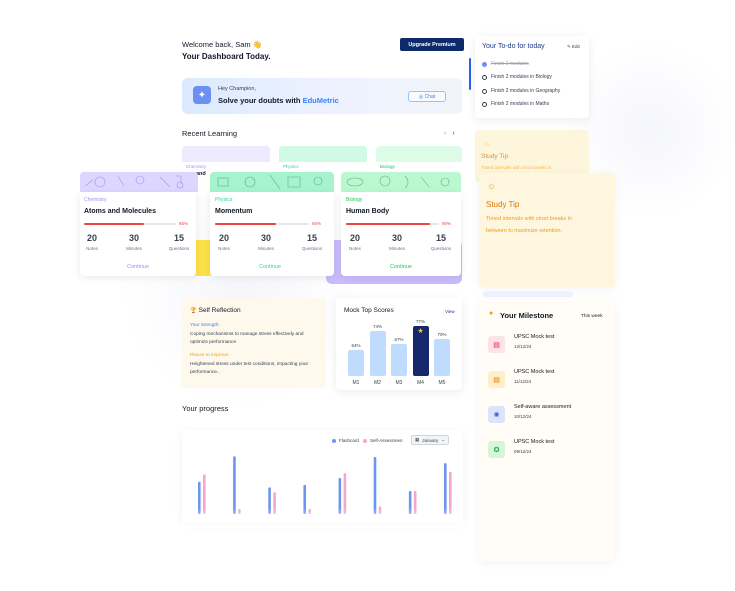 The image size is (735, 591). I want to click on study-tip-text-line1: Timed intervals with short breaks in, so click(529, 219).